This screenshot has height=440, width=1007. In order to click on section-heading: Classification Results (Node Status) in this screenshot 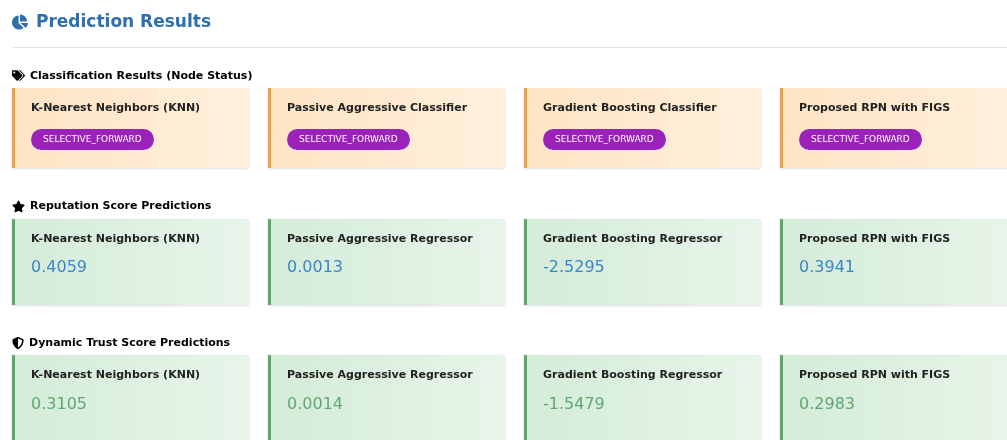, I will do `click(141, 75)`.